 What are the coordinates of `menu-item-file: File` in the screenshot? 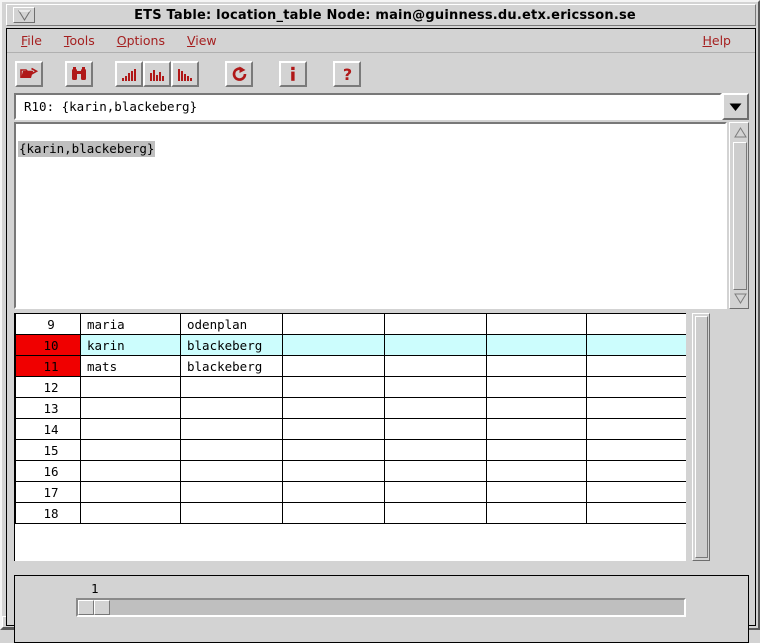 It's located at (31, 40).